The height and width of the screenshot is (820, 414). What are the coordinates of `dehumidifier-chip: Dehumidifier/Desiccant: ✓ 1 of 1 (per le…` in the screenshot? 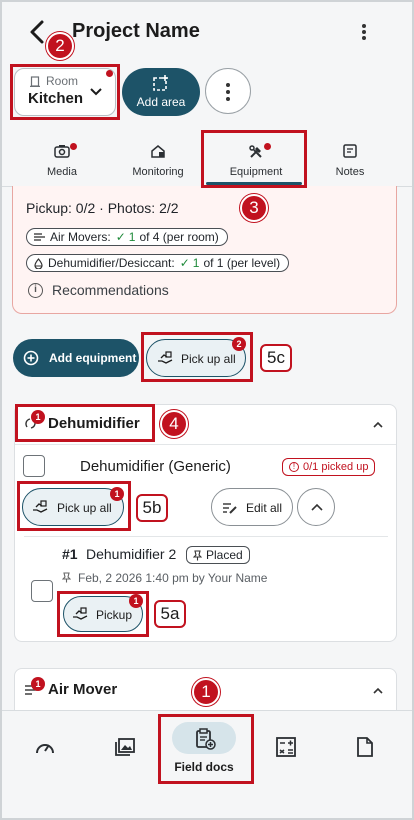 It's located at (158, 263).